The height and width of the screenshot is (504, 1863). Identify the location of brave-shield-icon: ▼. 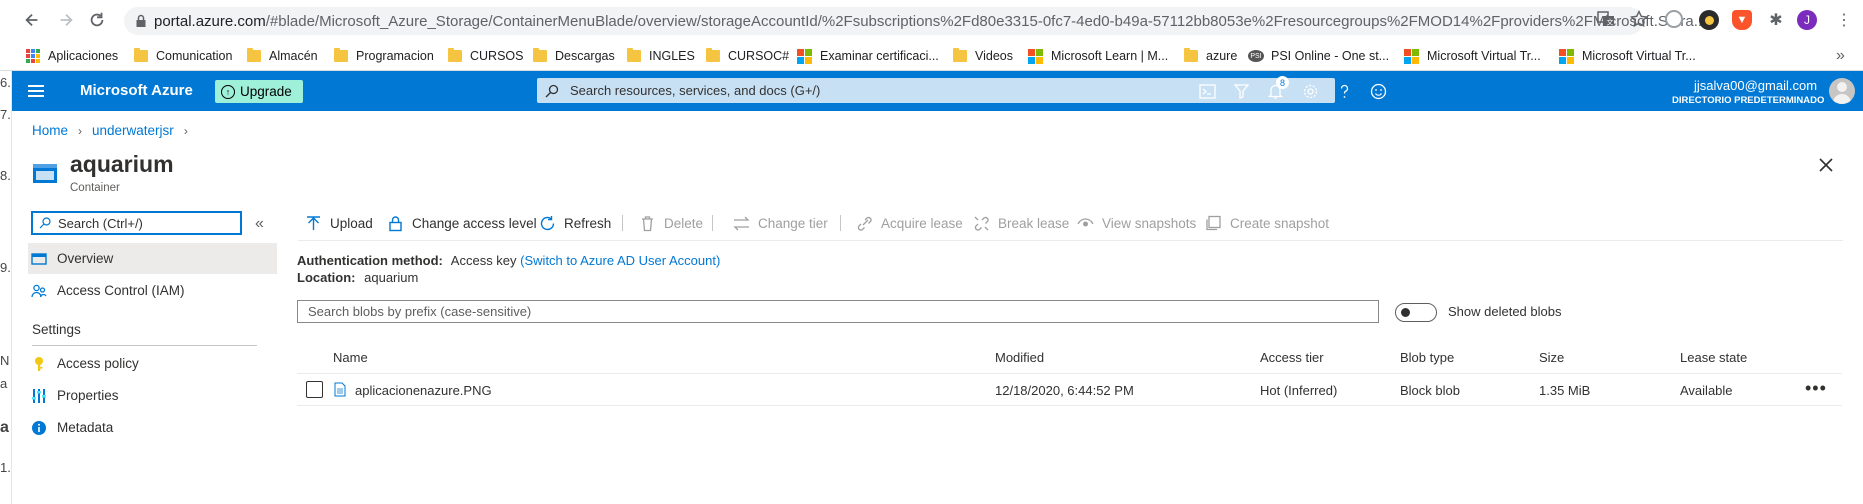
(1742, 20).